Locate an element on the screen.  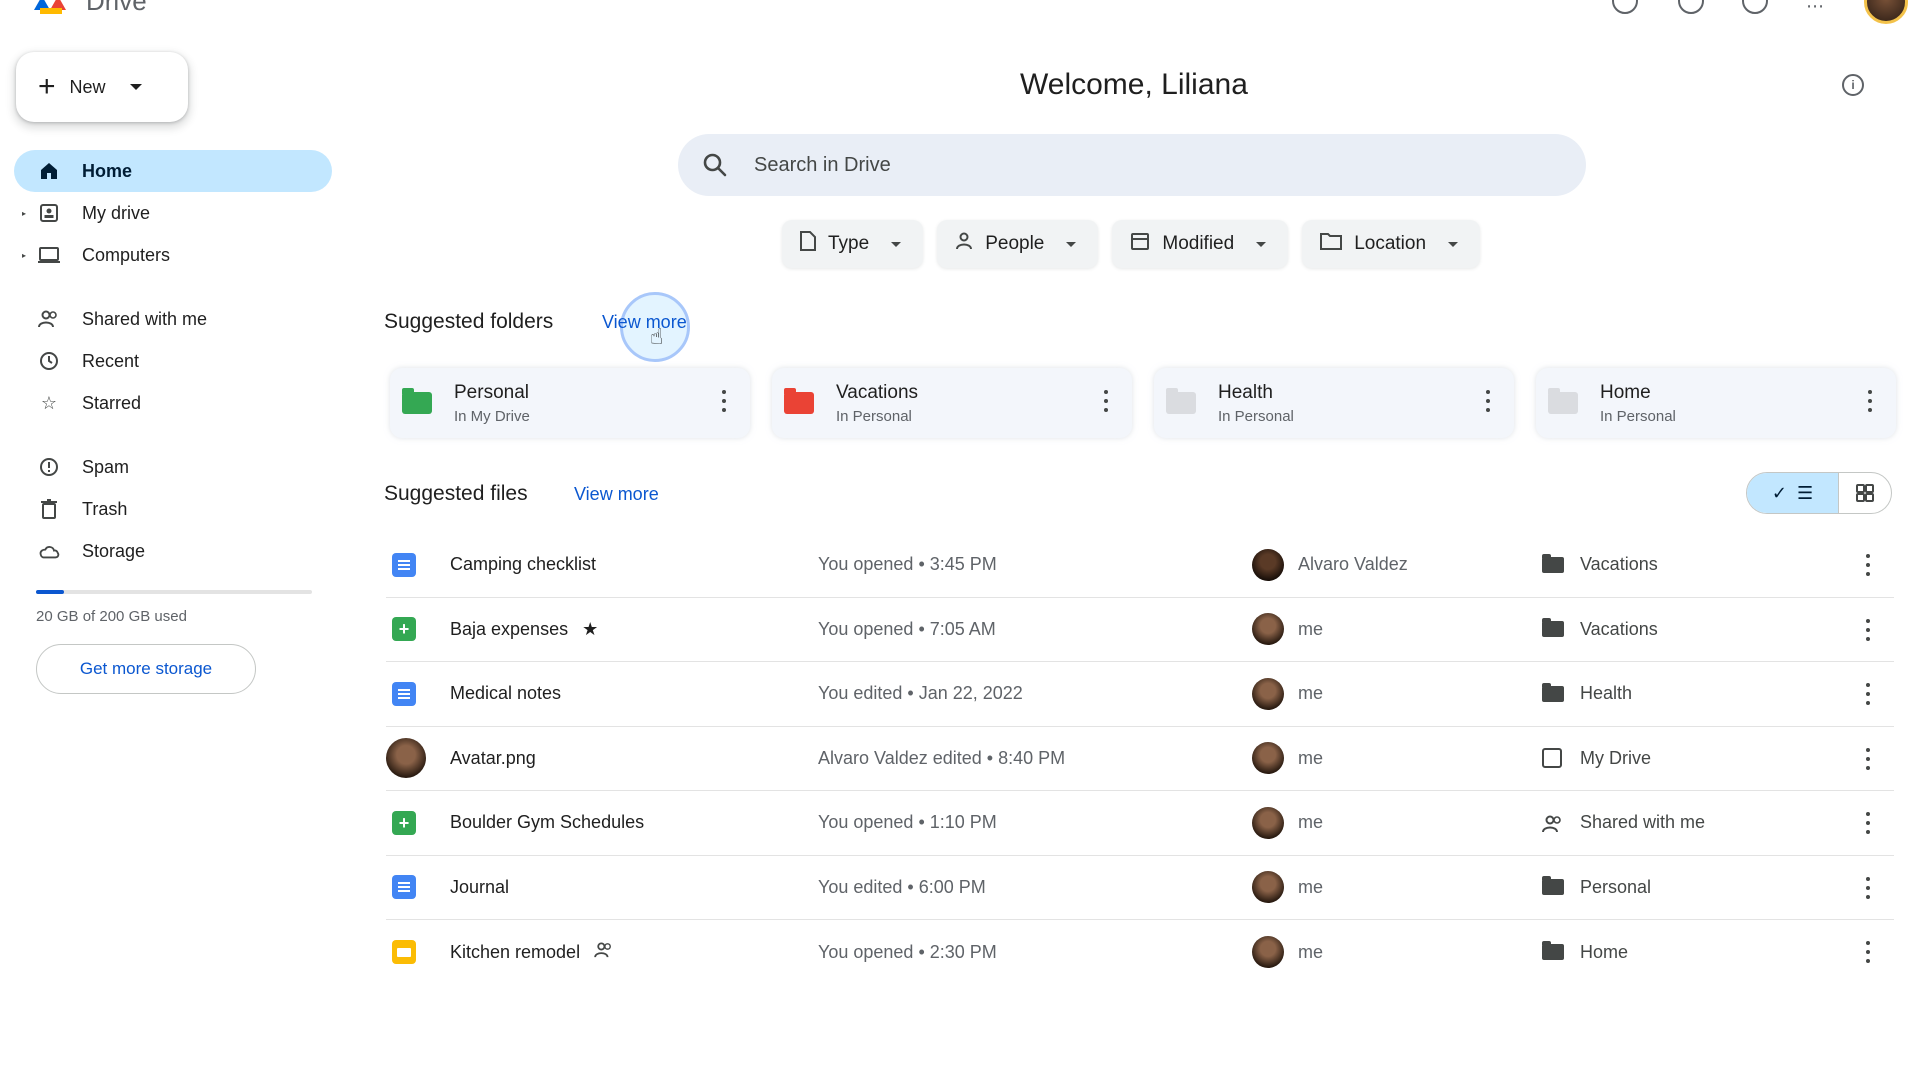
filter-modified-chip: Modified is located at coordinates (1200, 244).